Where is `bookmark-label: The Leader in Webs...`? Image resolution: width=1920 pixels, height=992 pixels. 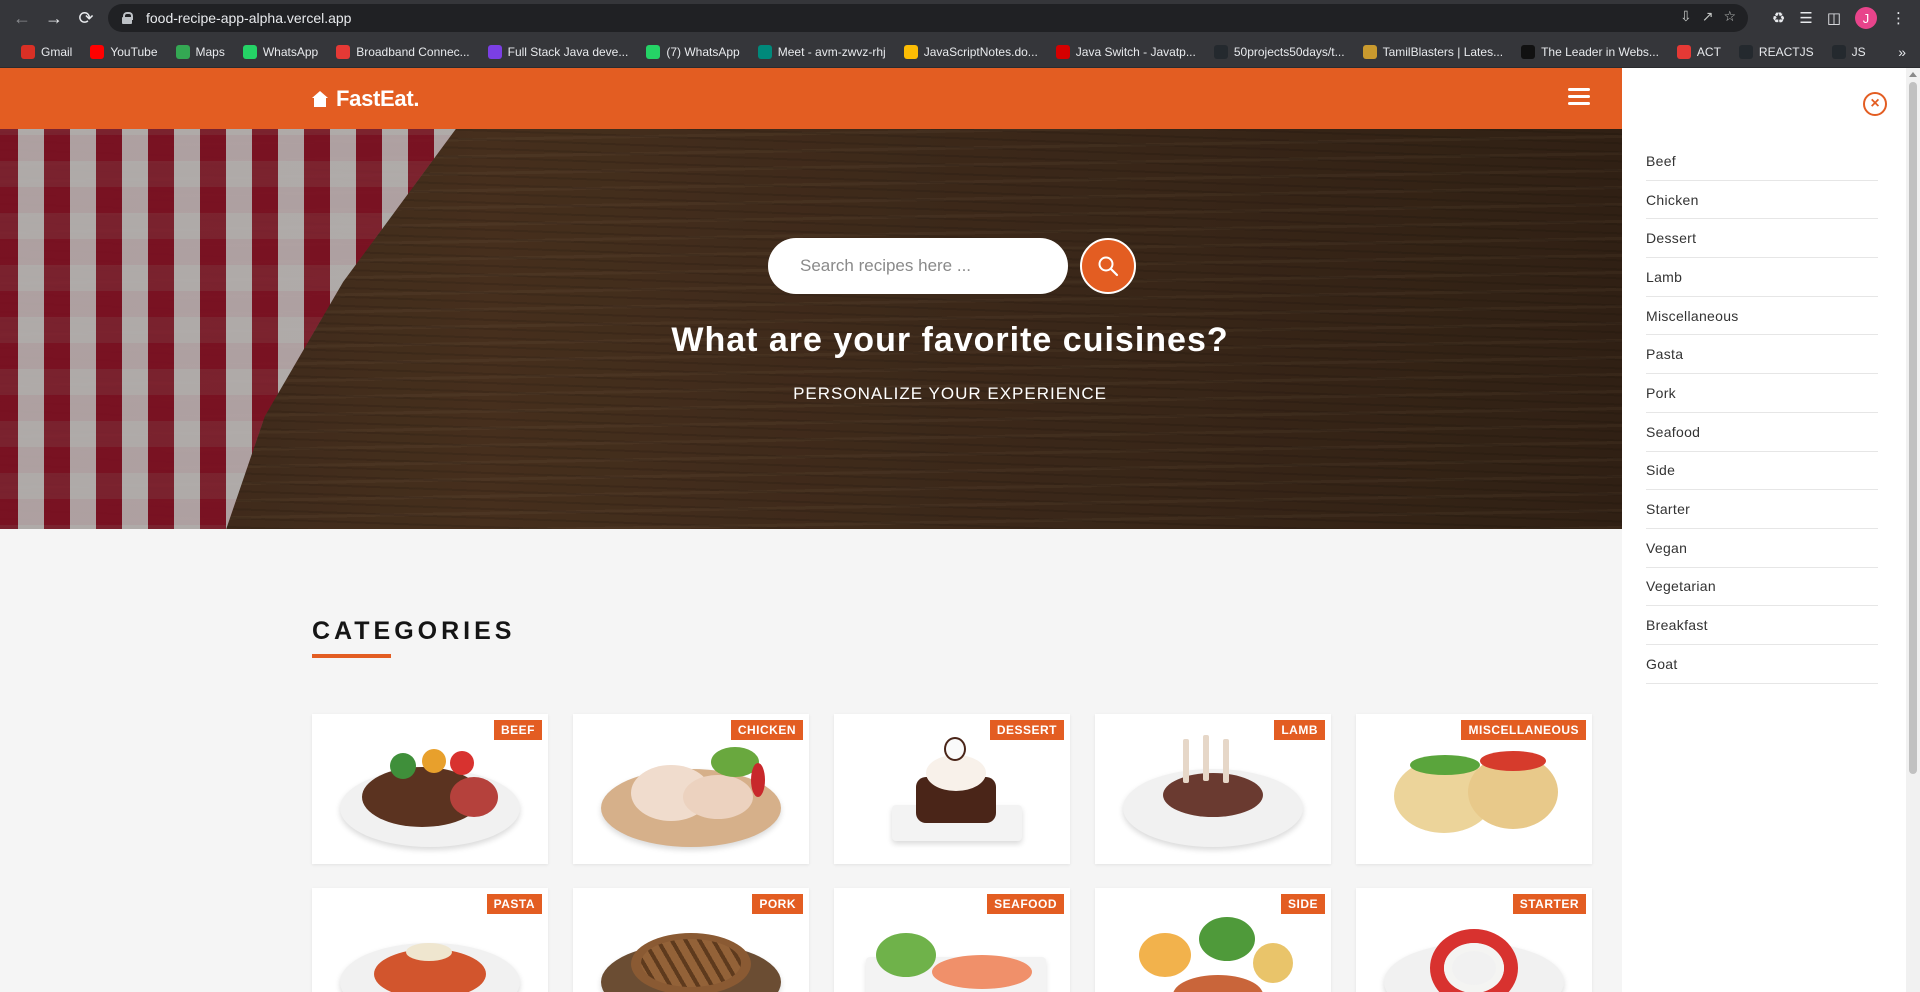 bookmark-label: The Leader in Webs... is located at coordinates (1600, 51).